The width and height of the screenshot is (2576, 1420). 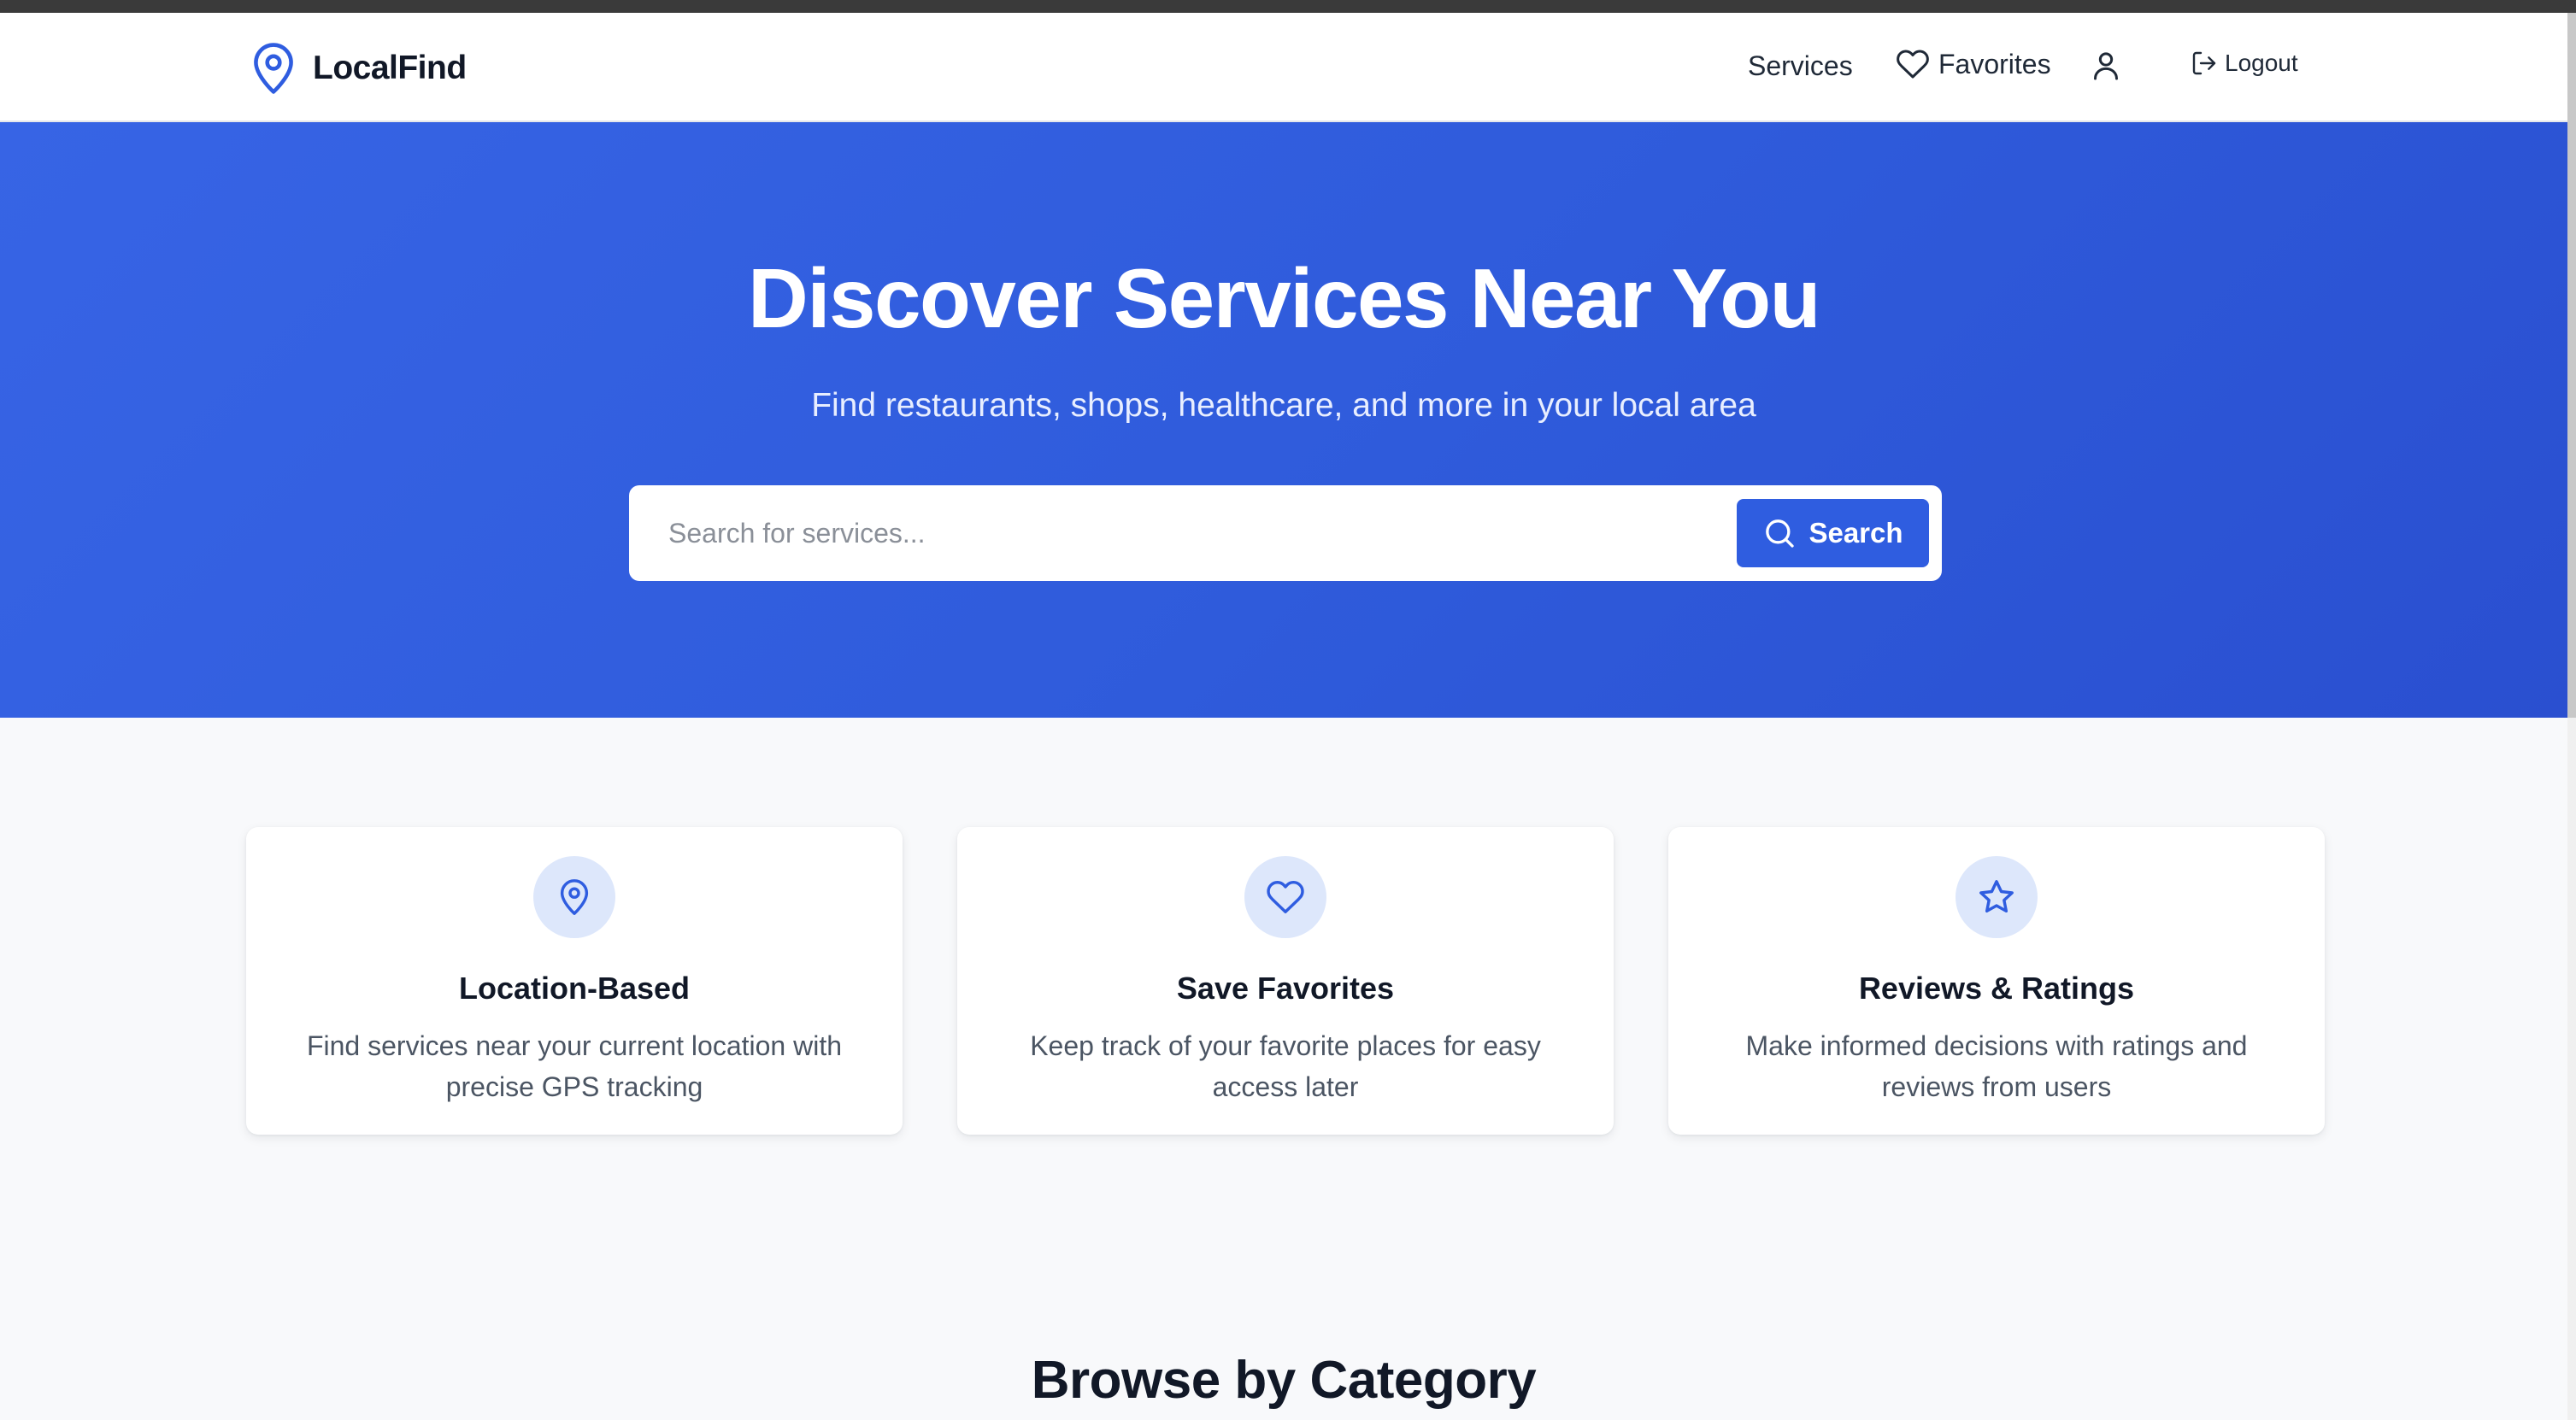 I want to click on nav-favorites-link: Favorites, so click(x=1973, y=64).